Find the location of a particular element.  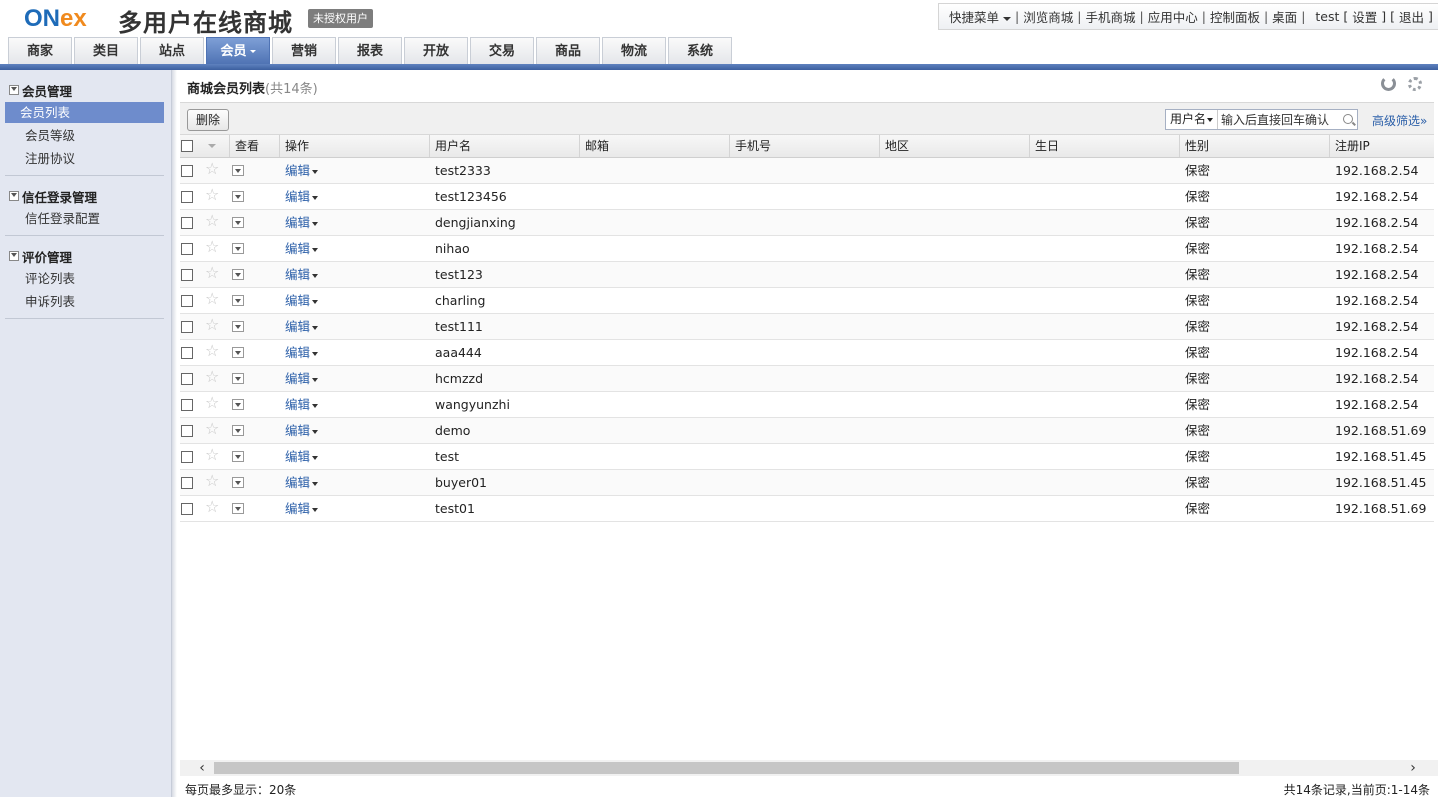

arrow-left-icon: ‹ is located at coordinates (202, 768).